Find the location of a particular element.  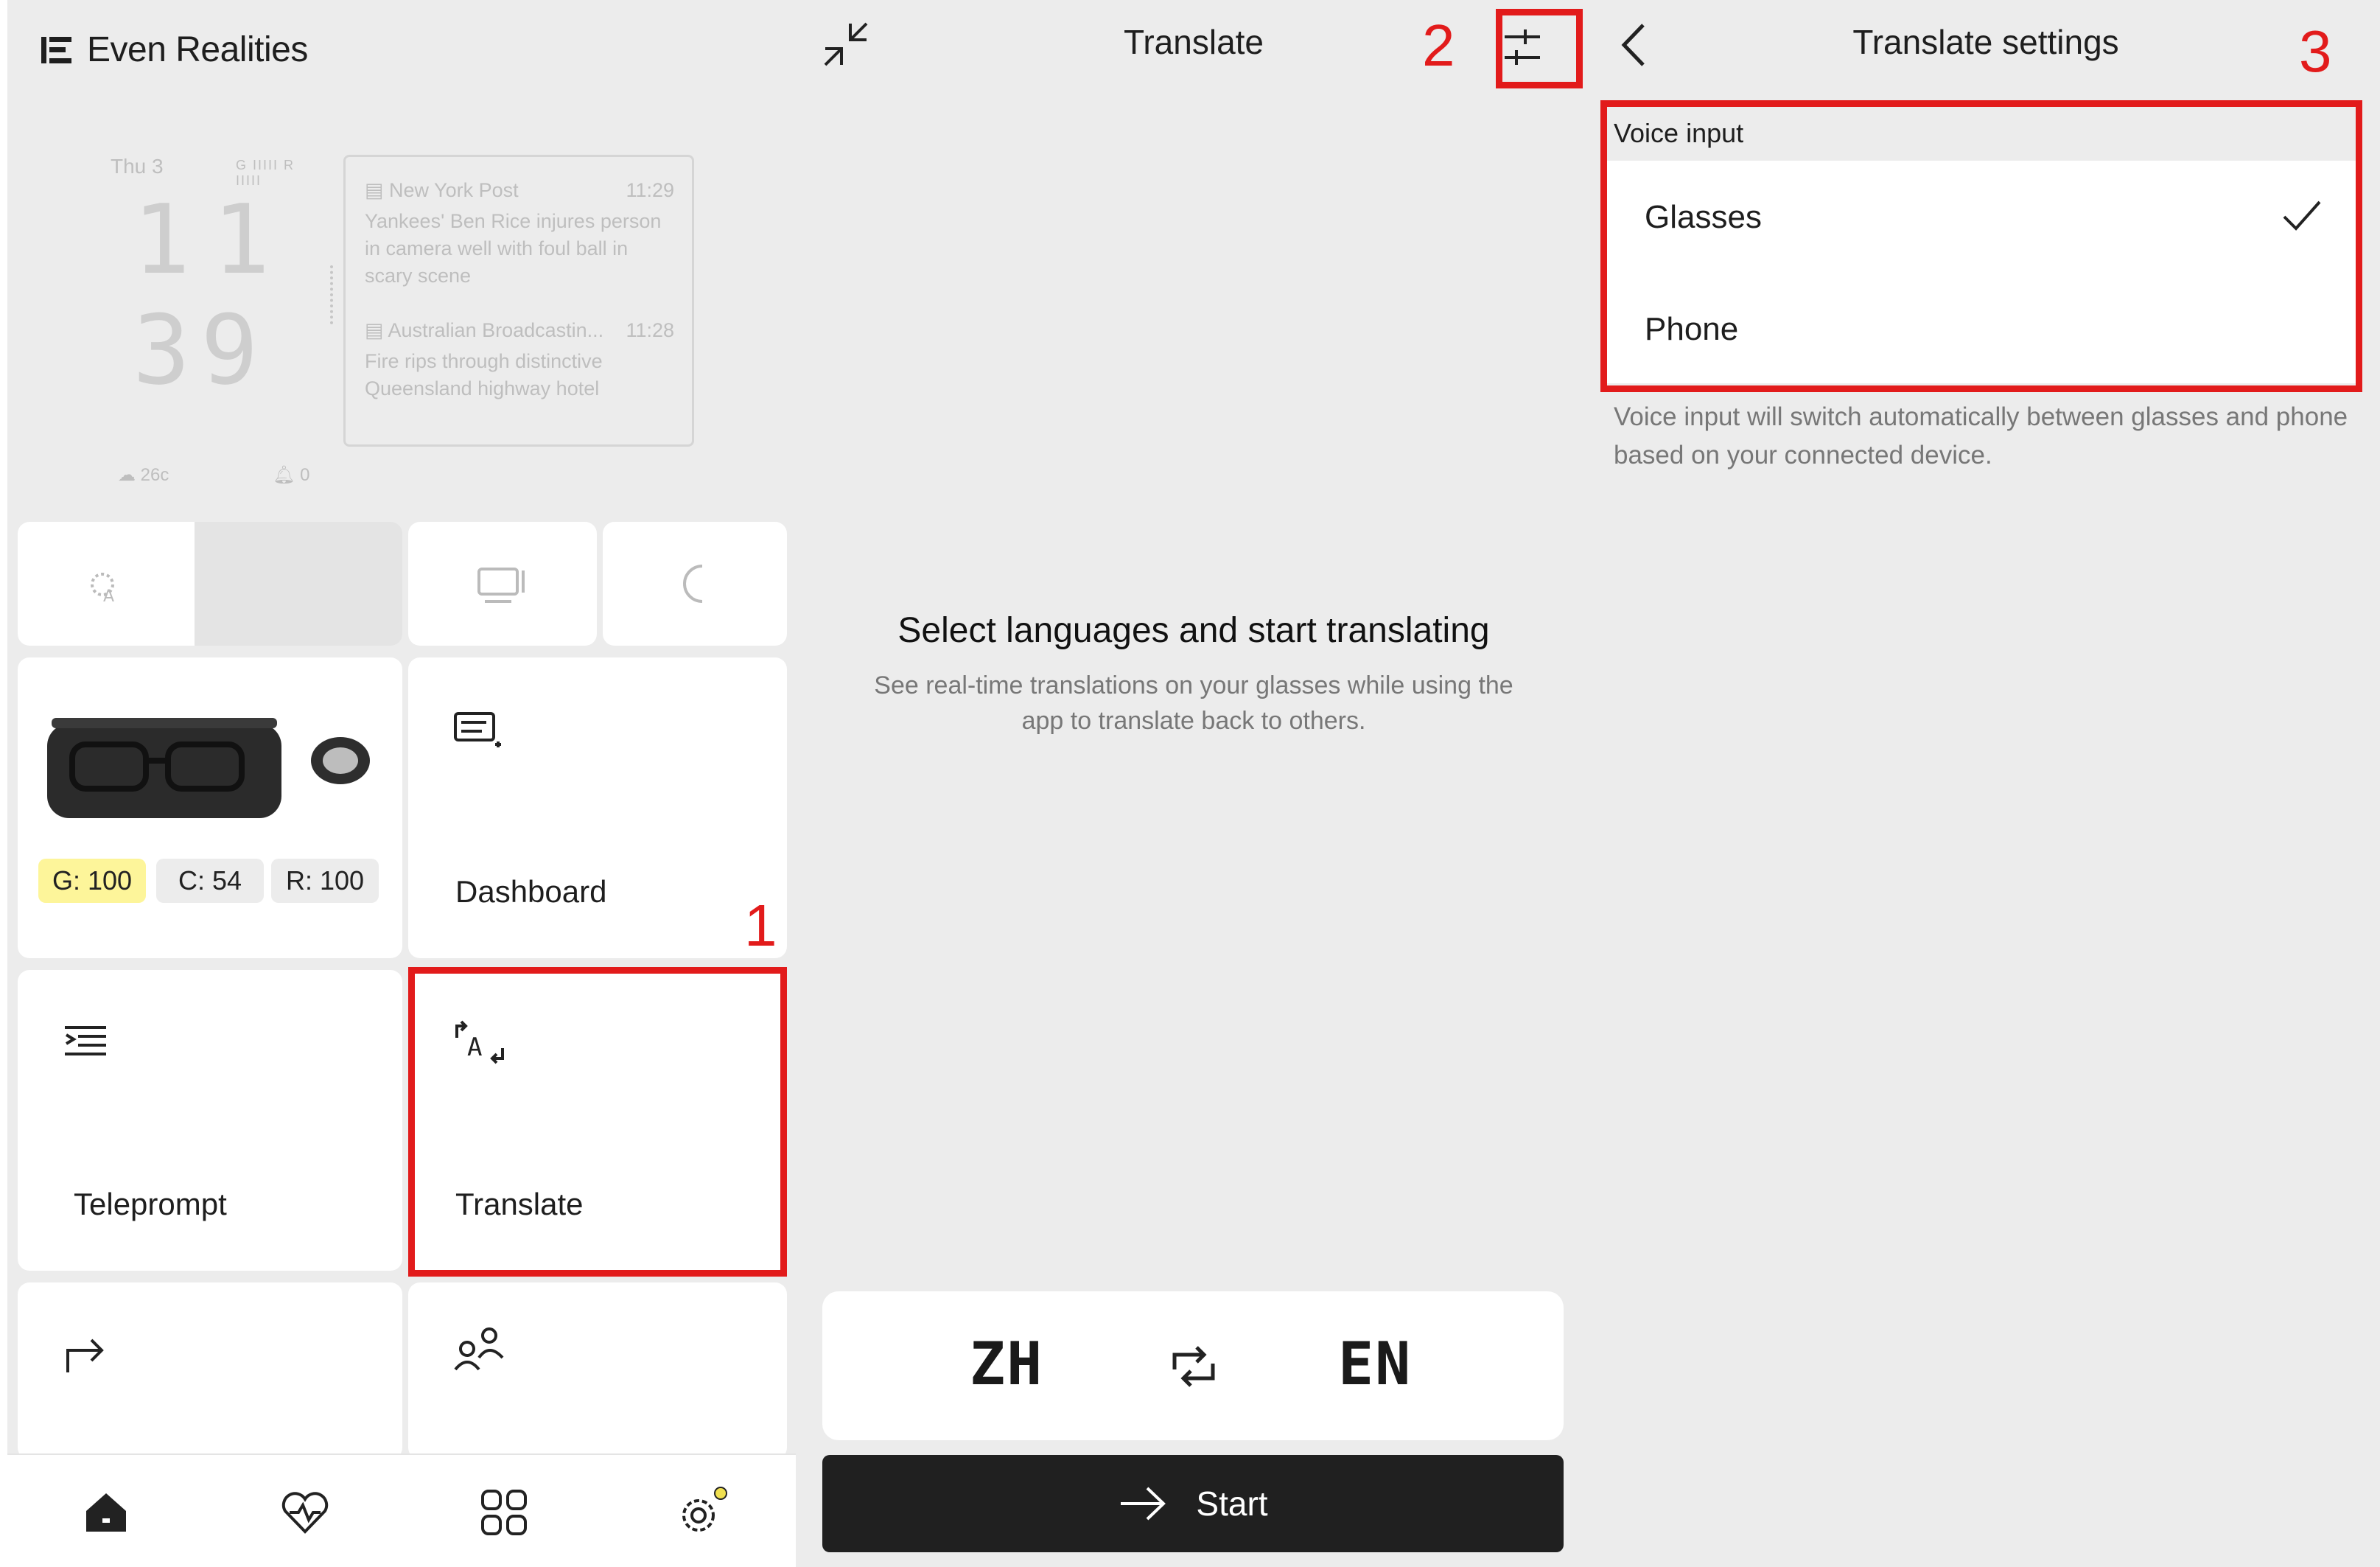

display-icon is located at coordinates (501, 585).